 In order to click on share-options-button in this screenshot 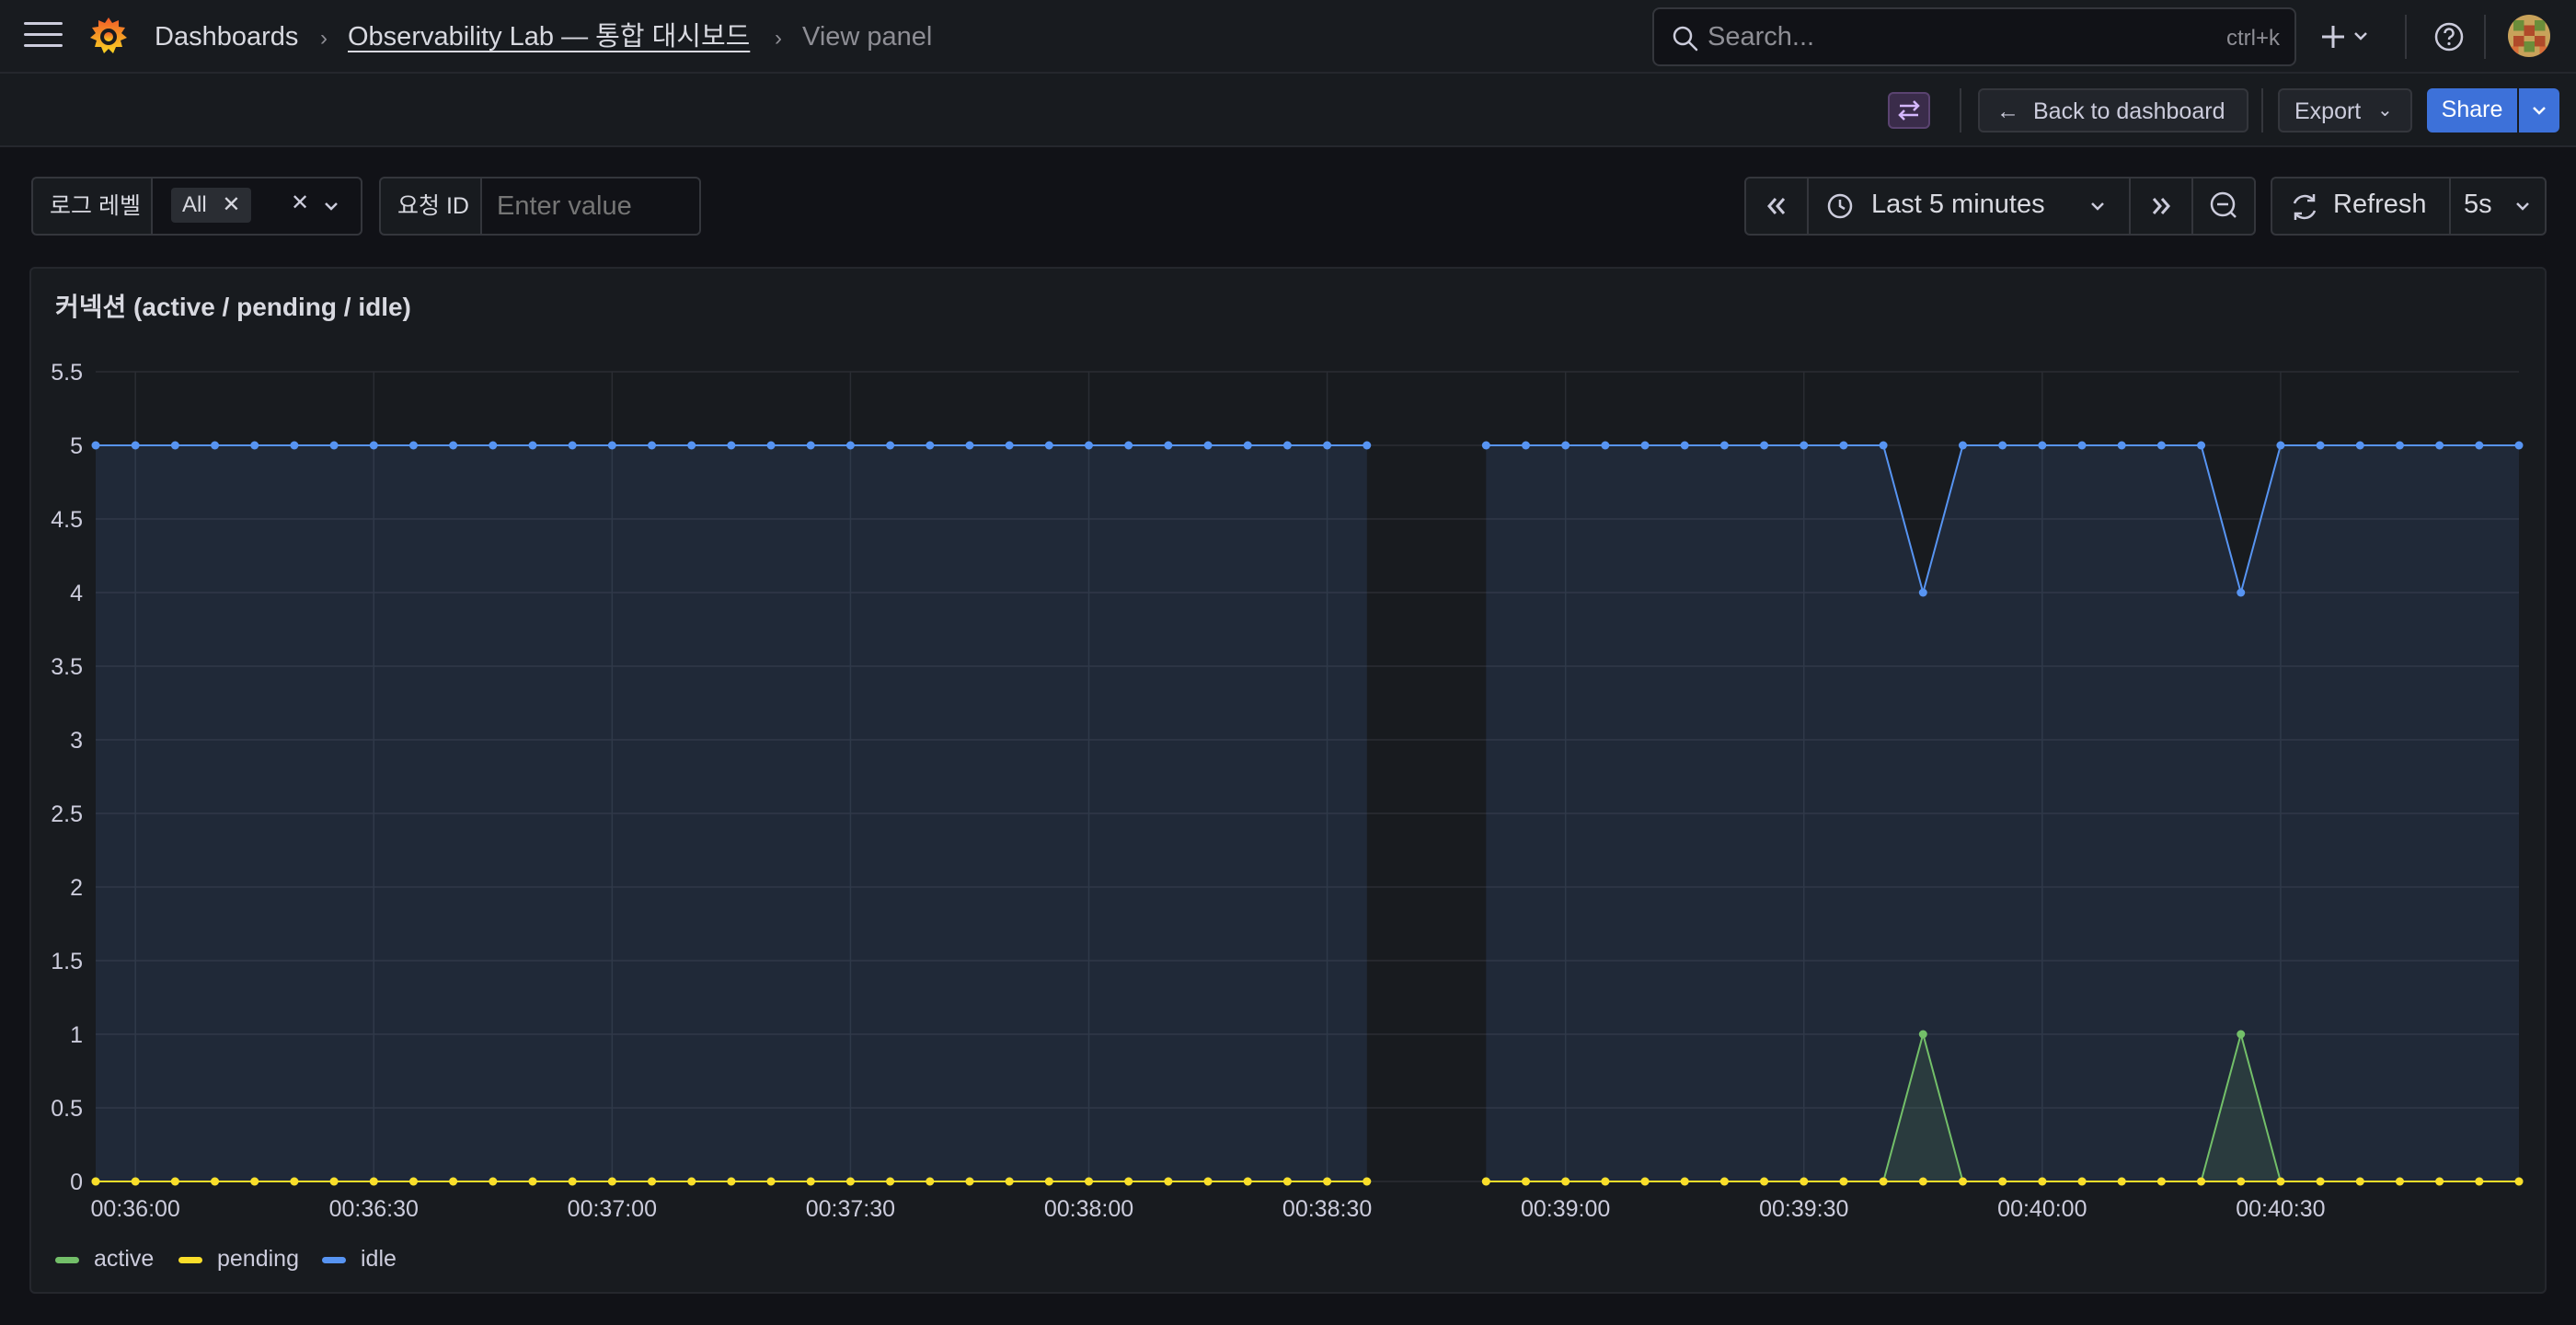, I will do `click(2539, 110)`.